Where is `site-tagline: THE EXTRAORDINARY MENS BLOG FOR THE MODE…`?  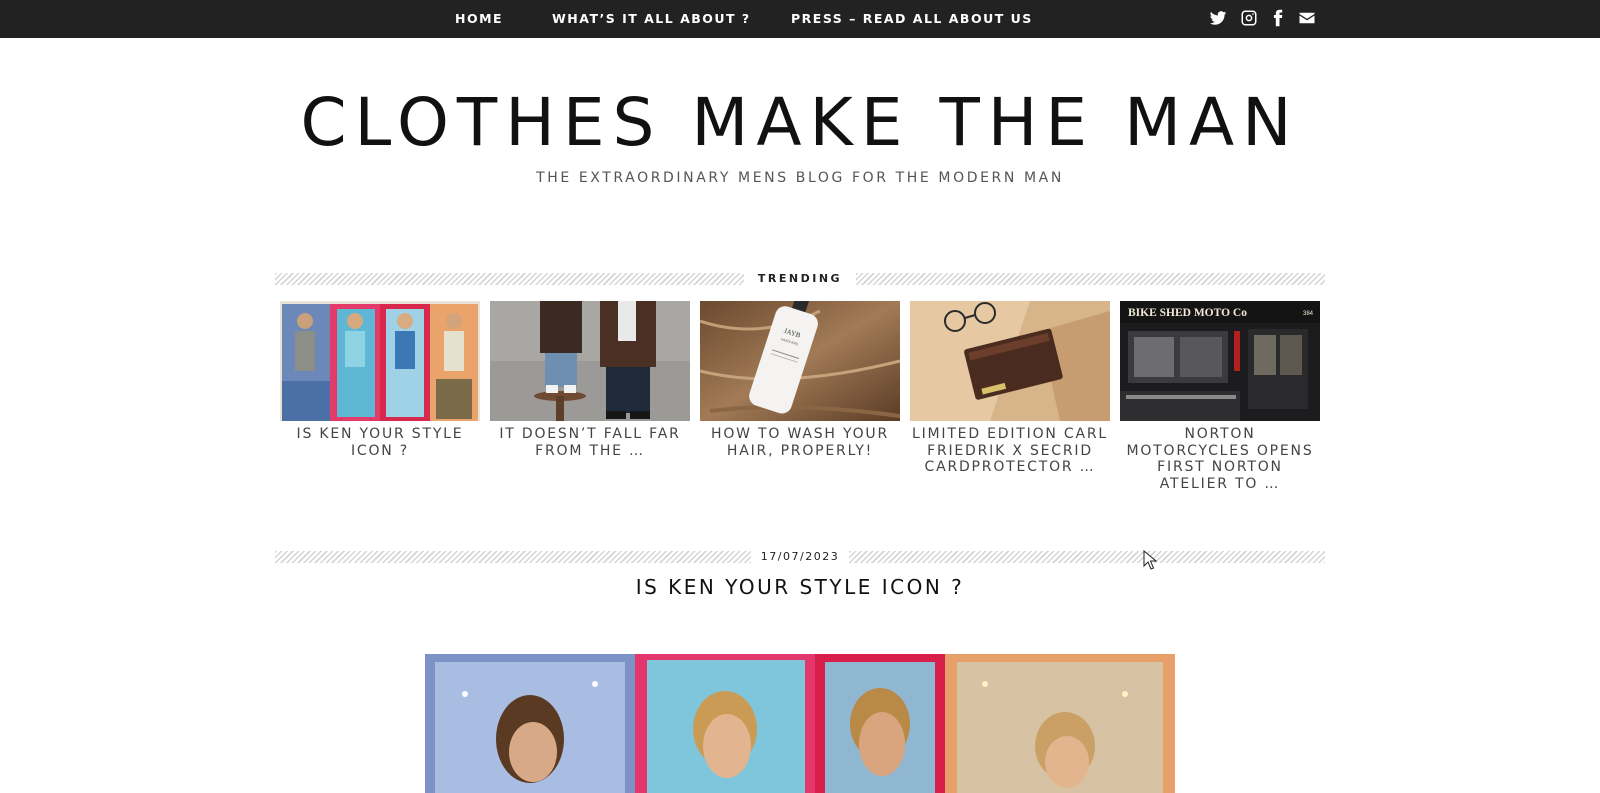 site-tagline: THE EXTRAORDINARY MENS BLOG FOR THE MODE… is located at coordinates (800, 178).